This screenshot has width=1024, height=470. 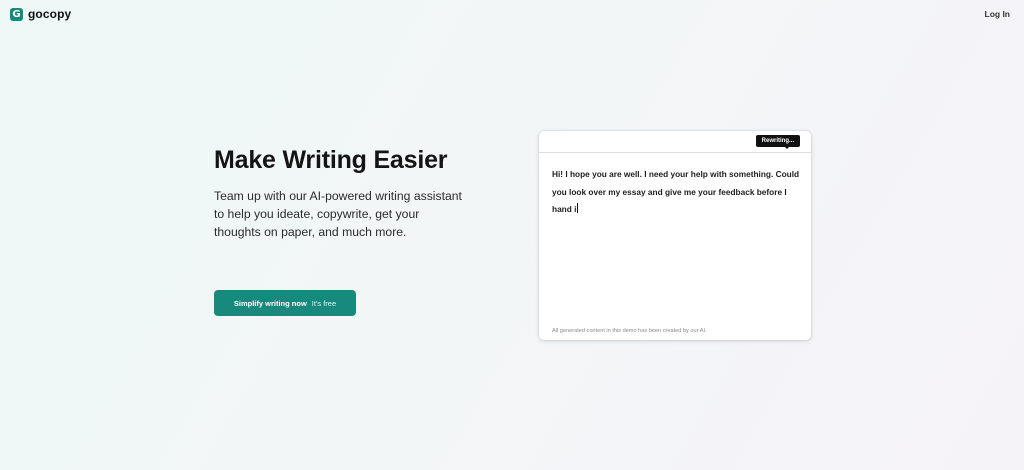 I want to click on brand-logo: G gocopy, so click(x=40, y=14).